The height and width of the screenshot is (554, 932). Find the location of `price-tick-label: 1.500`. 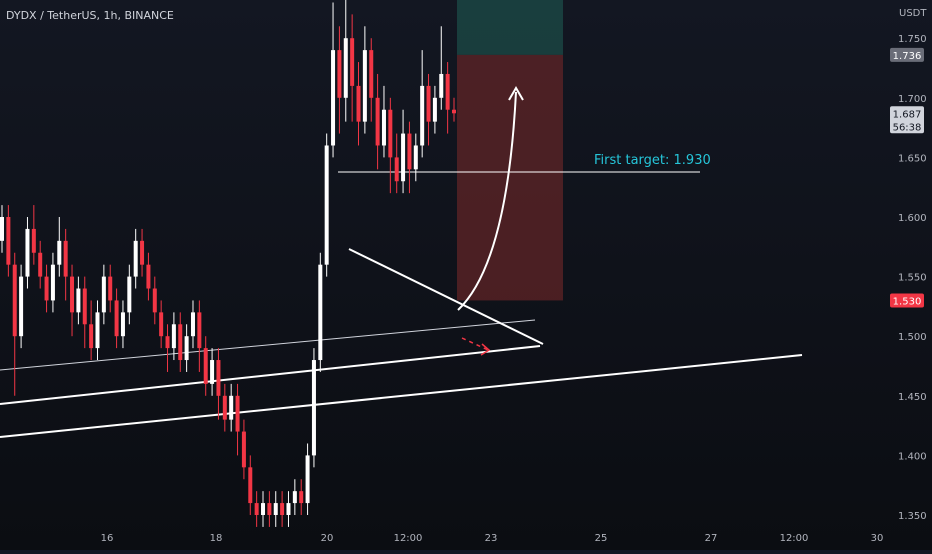

price-tick-label: 1.500 is located at coordinates (912, 337).